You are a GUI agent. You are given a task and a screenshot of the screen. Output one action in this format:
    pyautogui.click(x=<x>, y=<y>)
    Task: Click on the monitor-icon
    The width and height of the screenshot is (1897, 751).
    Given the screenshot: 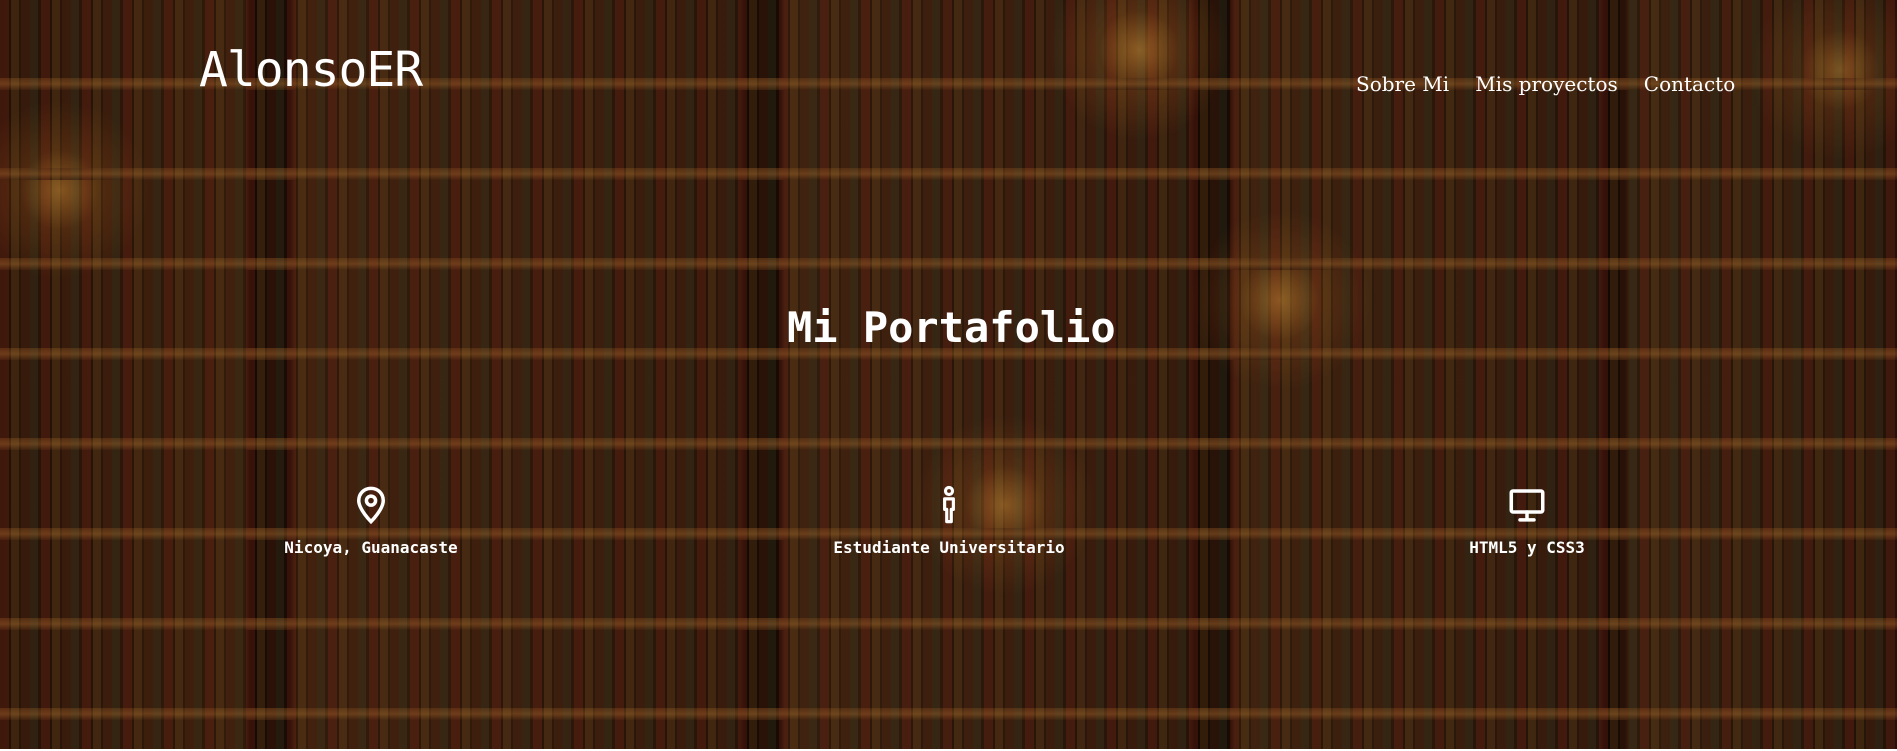 What is the action you would take?
    pyautogui.click(x=1527, y=505)
    